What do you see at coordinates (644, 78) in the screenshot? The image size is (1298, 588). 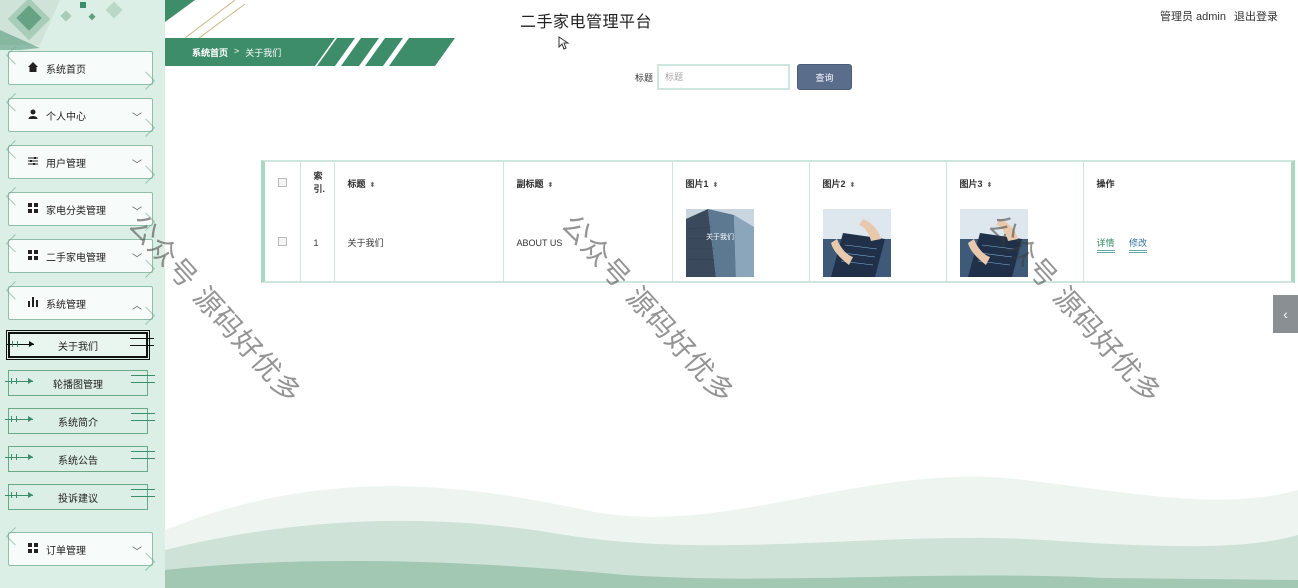 I see `search-label: 标题` at bounding box center [644, 78].